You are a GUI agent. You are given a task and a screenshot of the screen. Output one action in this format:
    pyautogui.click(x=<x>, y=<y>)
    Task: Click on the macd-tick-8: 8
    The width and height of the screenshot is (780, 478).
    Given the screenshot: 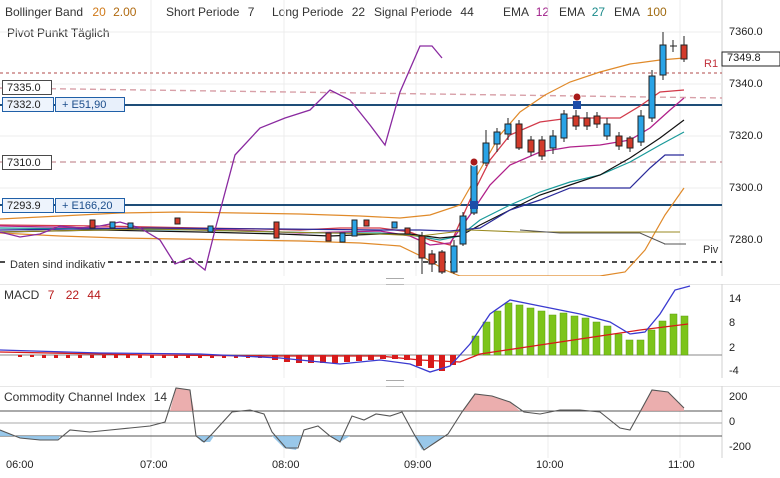 What is the action you would take?
    pyautogui.click(x=732, y=323)
    